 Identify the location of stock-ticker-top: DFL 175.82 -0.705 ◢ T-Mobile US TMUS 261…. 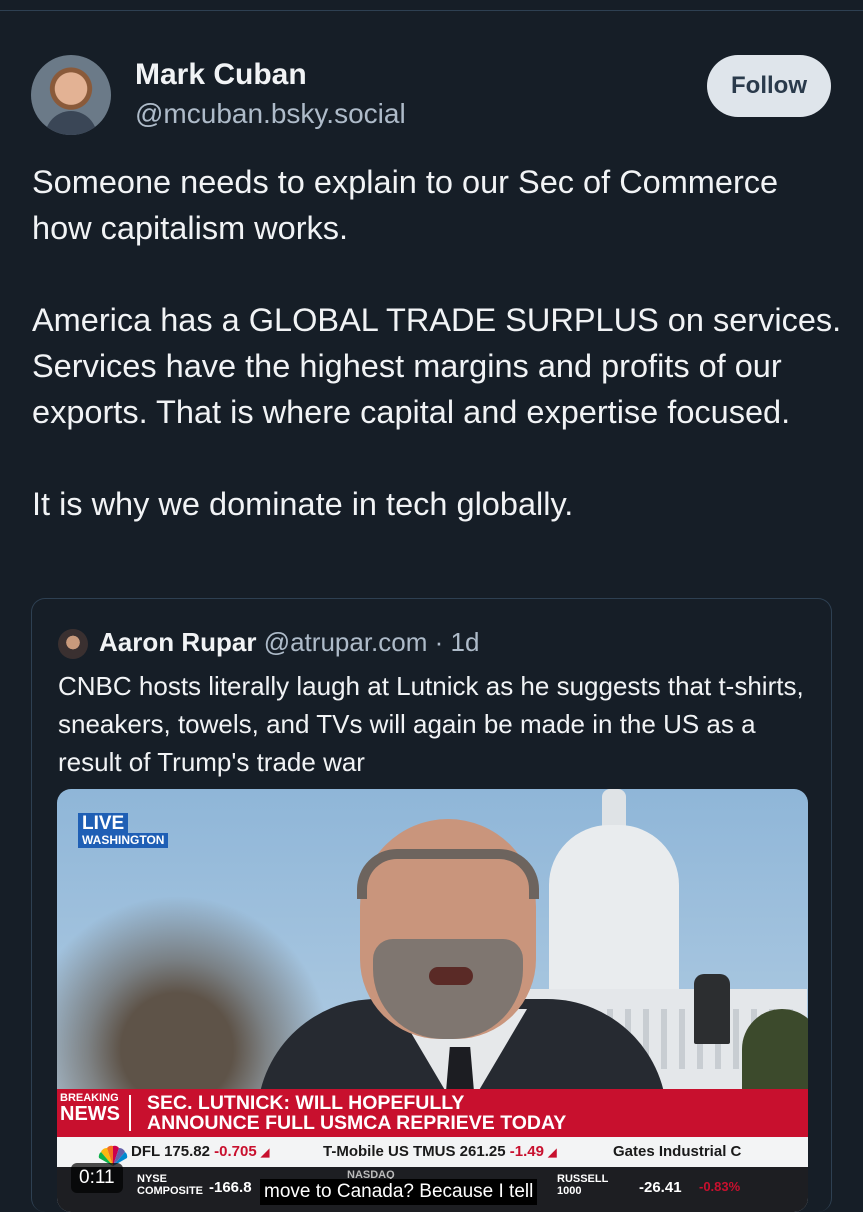
(432, 1152).